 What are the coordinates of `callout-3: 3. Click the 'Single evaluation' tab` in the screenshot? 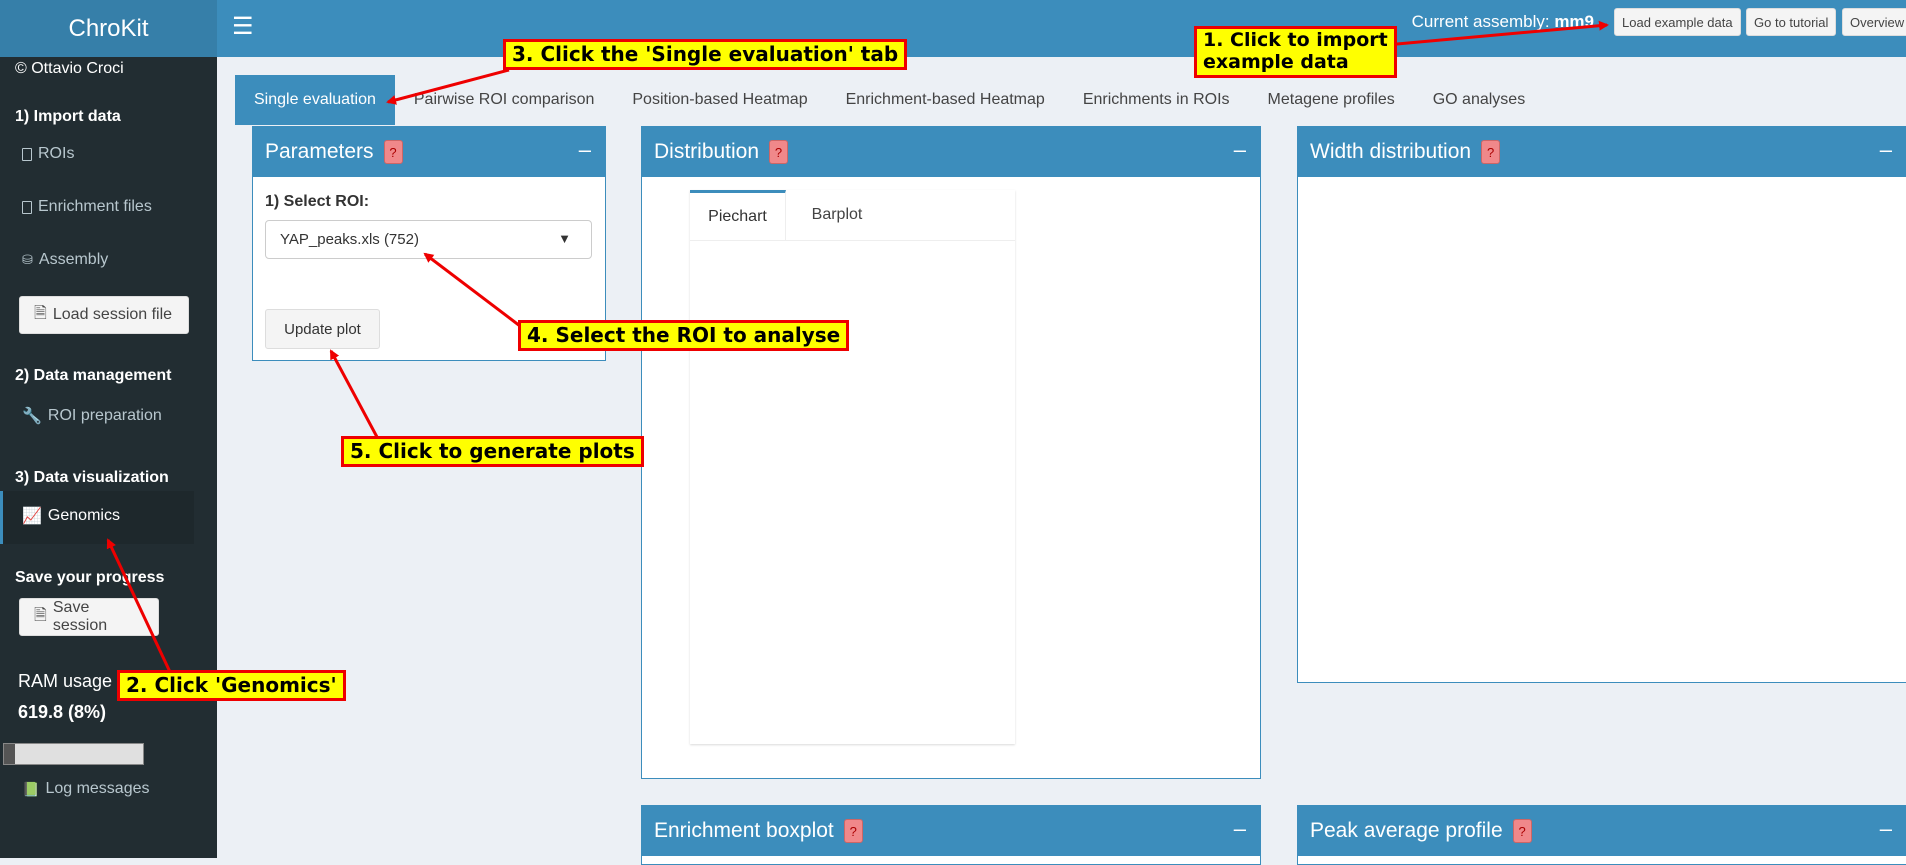 It's located at (705, 54).